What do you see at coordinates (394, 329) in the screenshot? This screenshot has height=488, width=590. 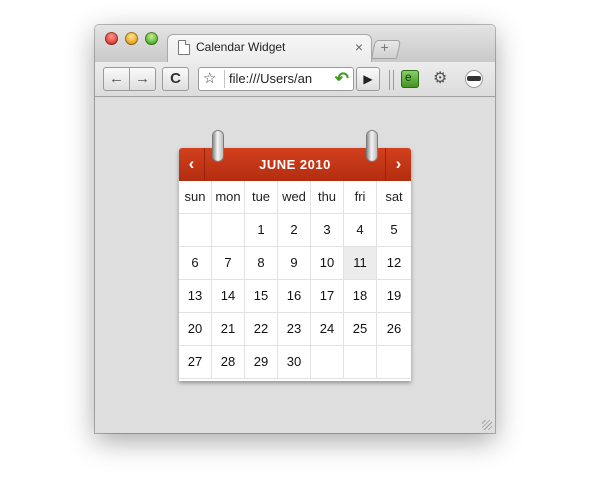 I see `day-cell: 26` at bounding box center [394, 329].